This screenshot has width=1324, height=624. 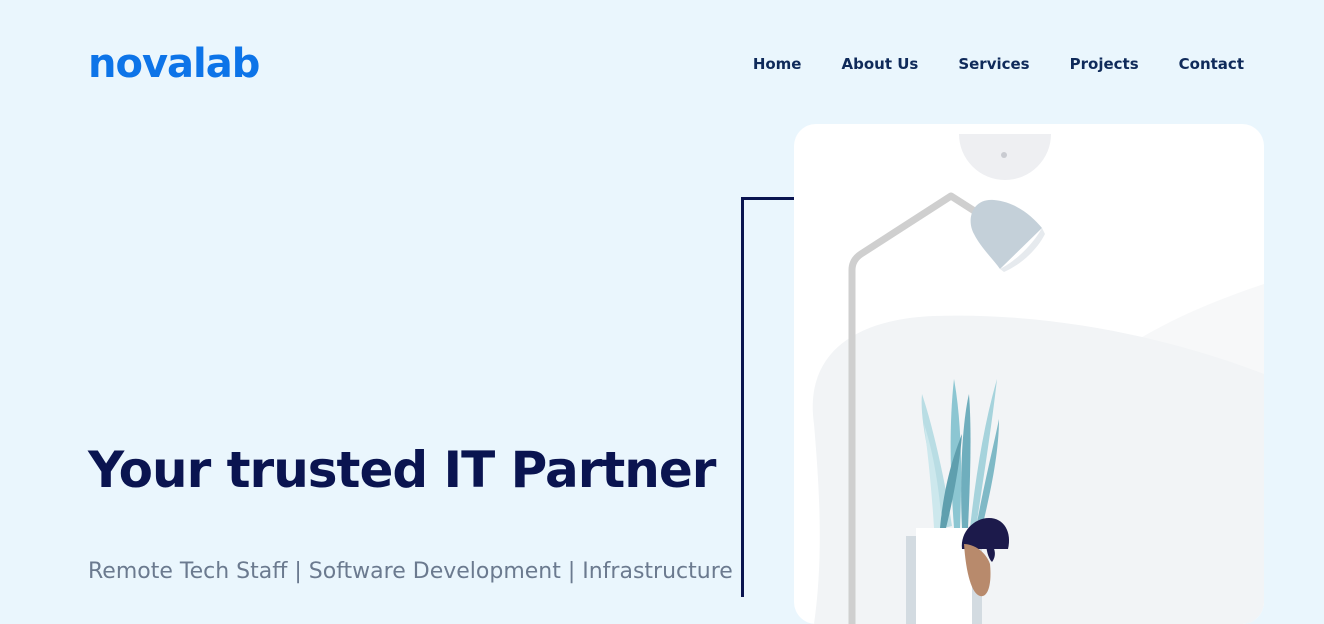 What do you see at coordinates (777, 64) in the screenshot?
I see `nav-home: Home` at bounding box center [777, 64].